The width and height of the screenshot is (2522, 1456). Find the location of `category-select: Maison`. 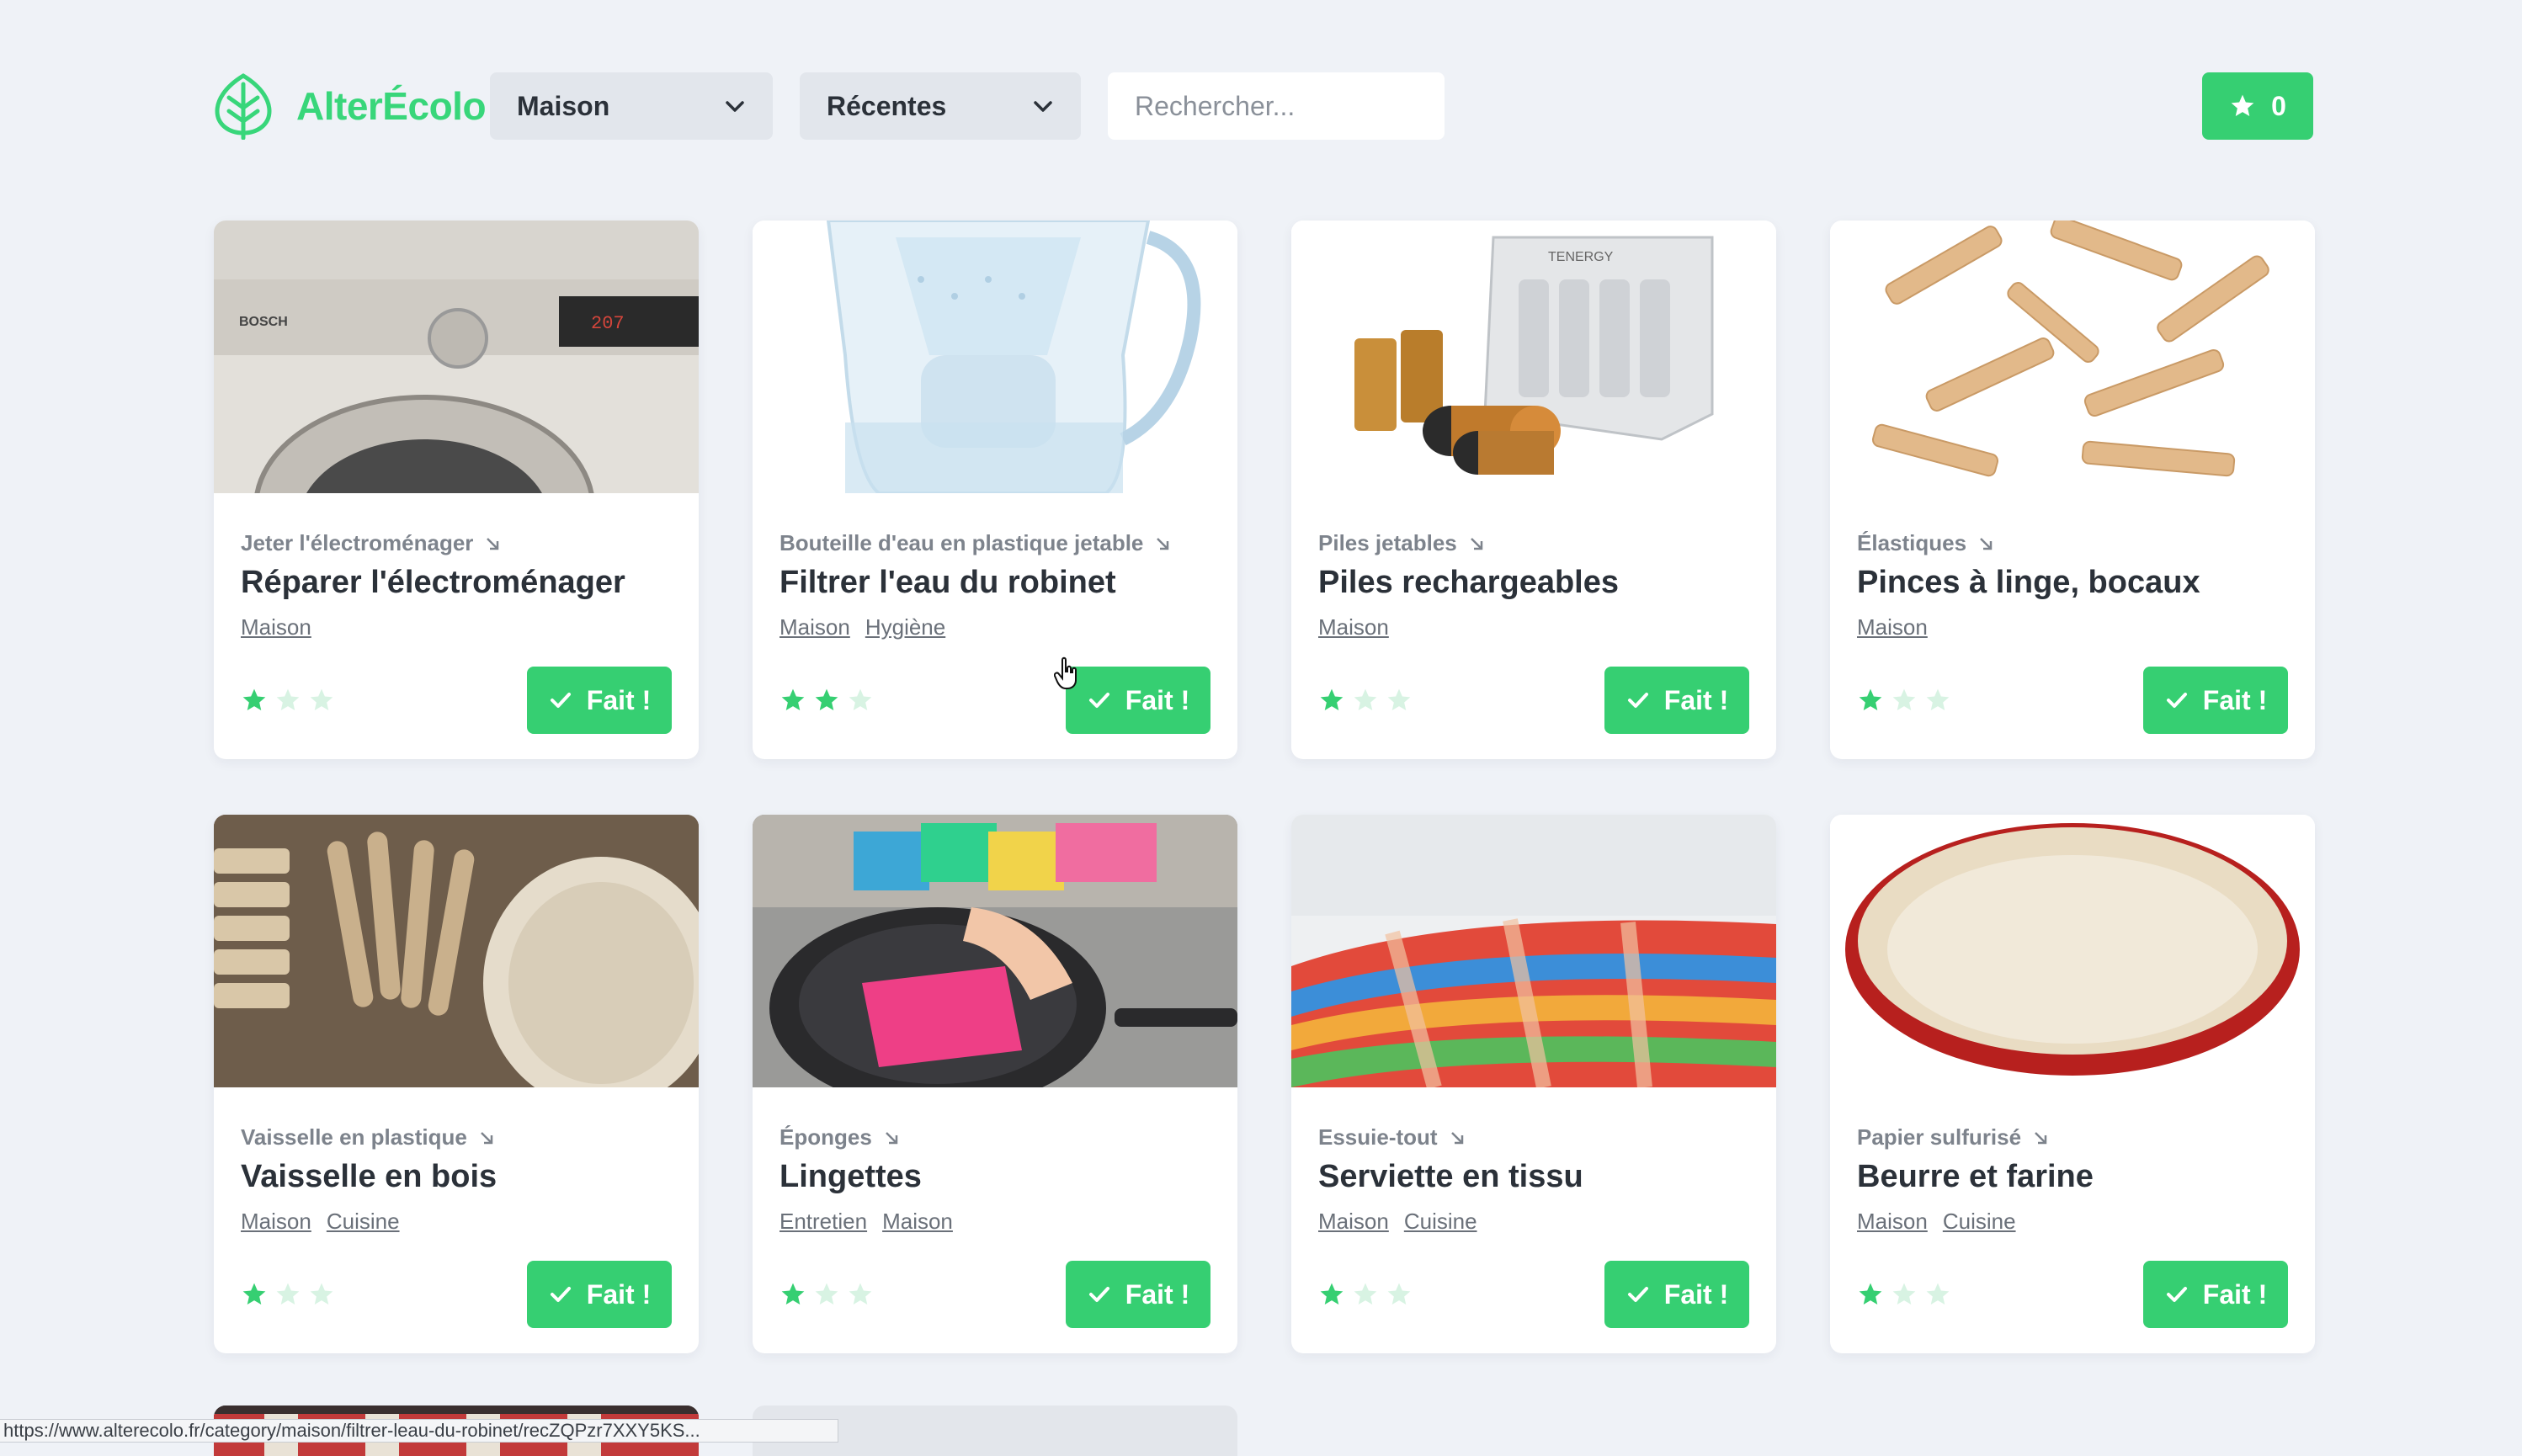

category-select: Maison is located at coordinates (631, 106).